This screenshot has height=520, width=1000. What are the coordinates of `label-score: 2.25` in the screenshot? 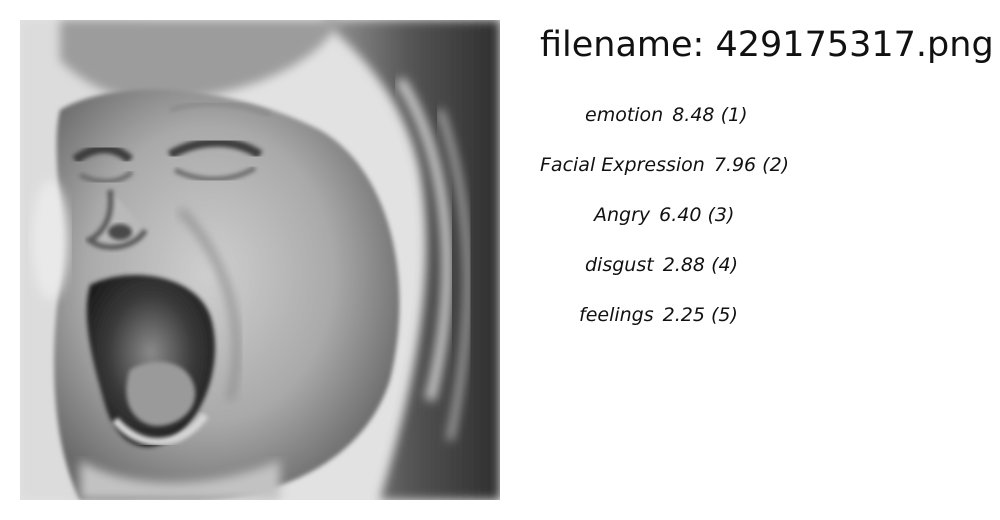 It's located at (683, 315).